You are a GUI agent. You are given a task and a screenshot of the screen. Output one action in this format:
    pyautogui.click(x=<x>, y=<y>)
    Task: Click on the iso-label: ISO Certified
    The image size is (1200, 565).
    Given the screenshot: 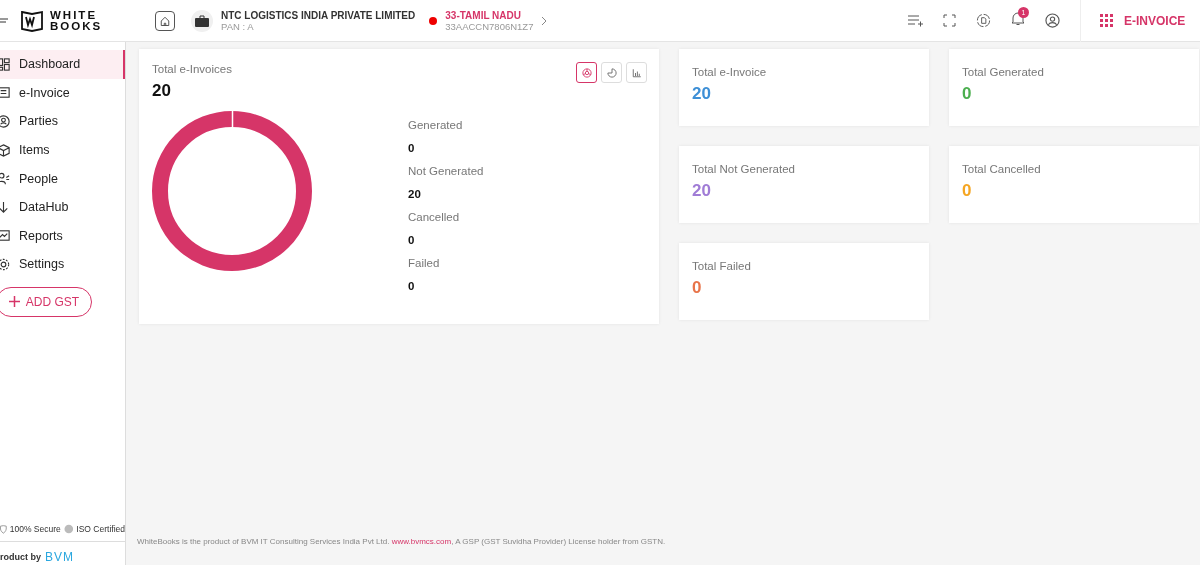 What is the action you would take?
    pyautogui.click(x=100, y=529)
    